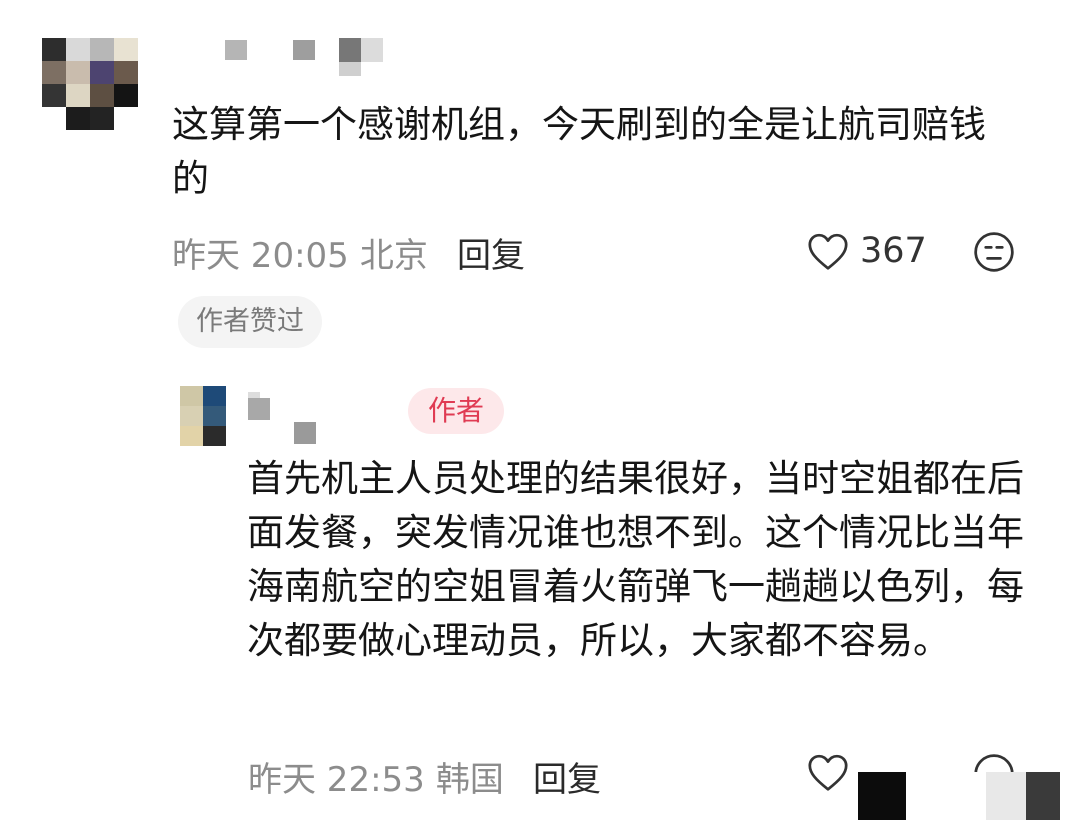 The image size is (1080, 830). I want to click on commenter-avatar, so click(90, 84).